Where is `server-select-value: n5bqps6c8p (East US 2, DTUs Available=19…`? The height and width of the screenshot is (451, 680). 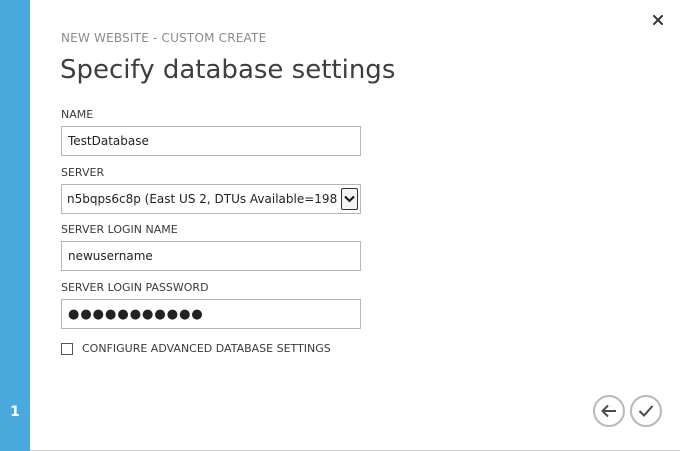 server-select-value: n5bqps6c8p (East US 2, DTUs Available=19… is located at coordinates (202, 199).